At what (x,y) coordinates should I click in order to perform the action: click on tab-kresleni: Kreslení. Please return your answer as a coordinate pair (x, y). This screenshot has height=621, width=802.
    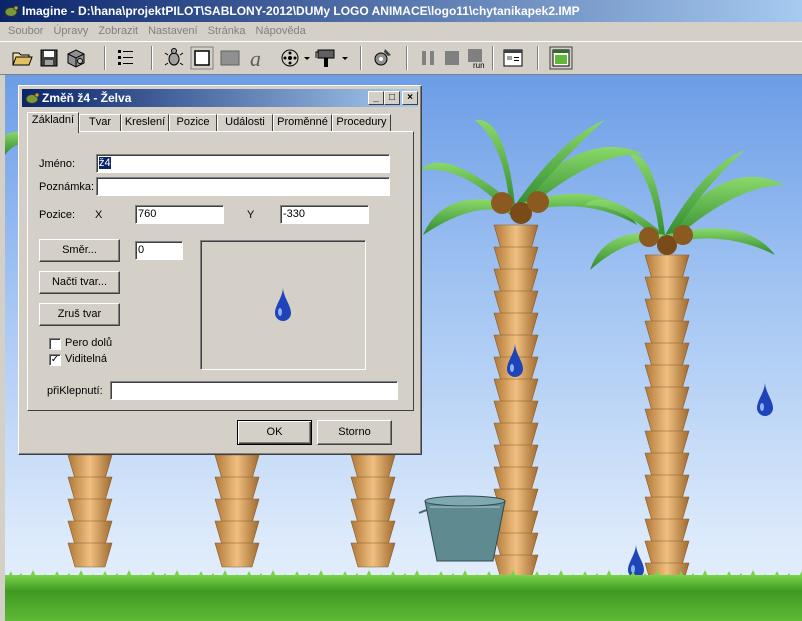
    Looking at the image, I should click on (145, 122).